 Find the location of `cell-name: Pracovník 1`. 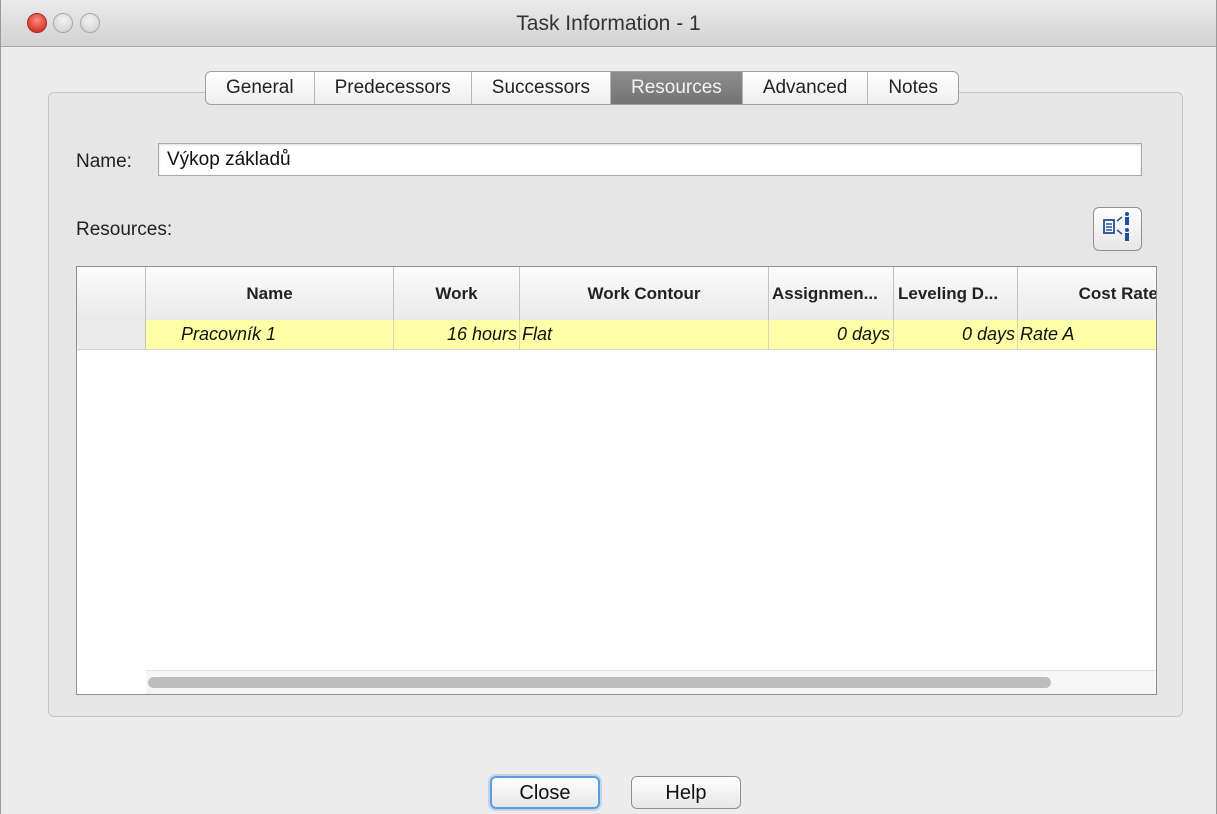

cell-name: Pracovník 1 is located at coordinates (270, 334).